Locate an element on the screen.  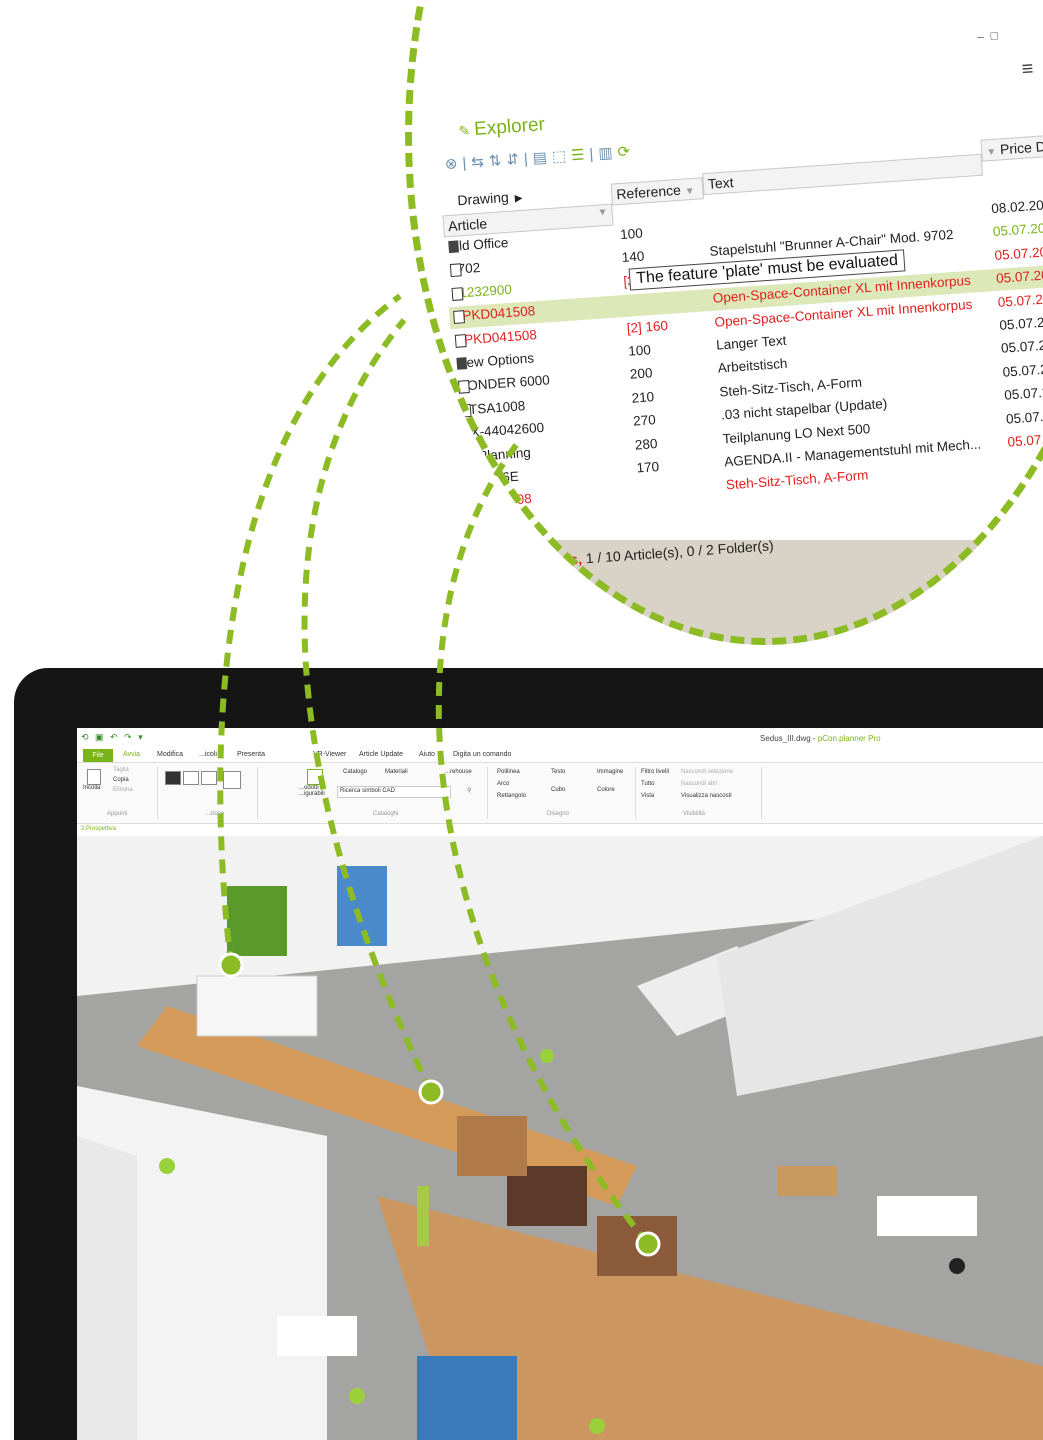
cut-button: Taglia is located at coordinates (121, 770).